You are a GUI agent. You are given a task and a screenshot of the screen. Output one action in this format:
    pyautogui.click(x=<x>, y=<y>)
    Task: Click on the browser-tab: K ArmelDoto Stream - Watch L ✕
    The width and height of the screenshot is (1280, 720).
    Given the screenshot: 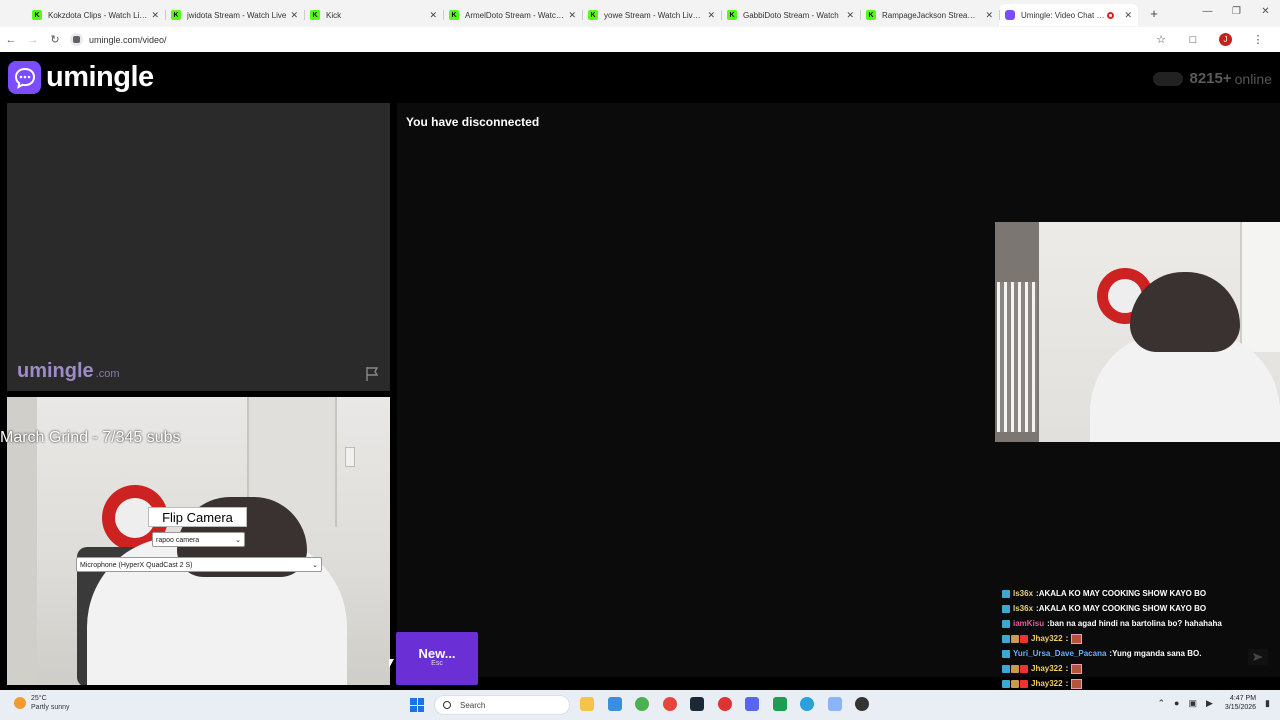 What is the action you would take?
    pyautogui.click(x=512, y=15)
    